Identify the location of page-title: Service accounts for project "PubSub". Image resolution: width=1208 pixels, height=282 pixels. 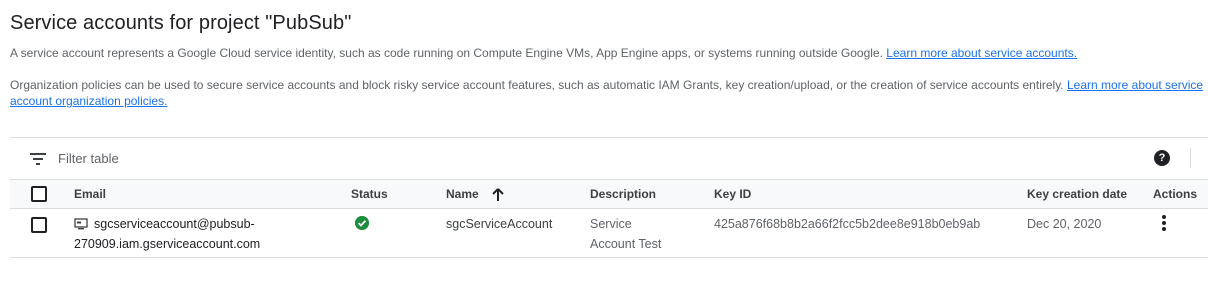
(181, 23).